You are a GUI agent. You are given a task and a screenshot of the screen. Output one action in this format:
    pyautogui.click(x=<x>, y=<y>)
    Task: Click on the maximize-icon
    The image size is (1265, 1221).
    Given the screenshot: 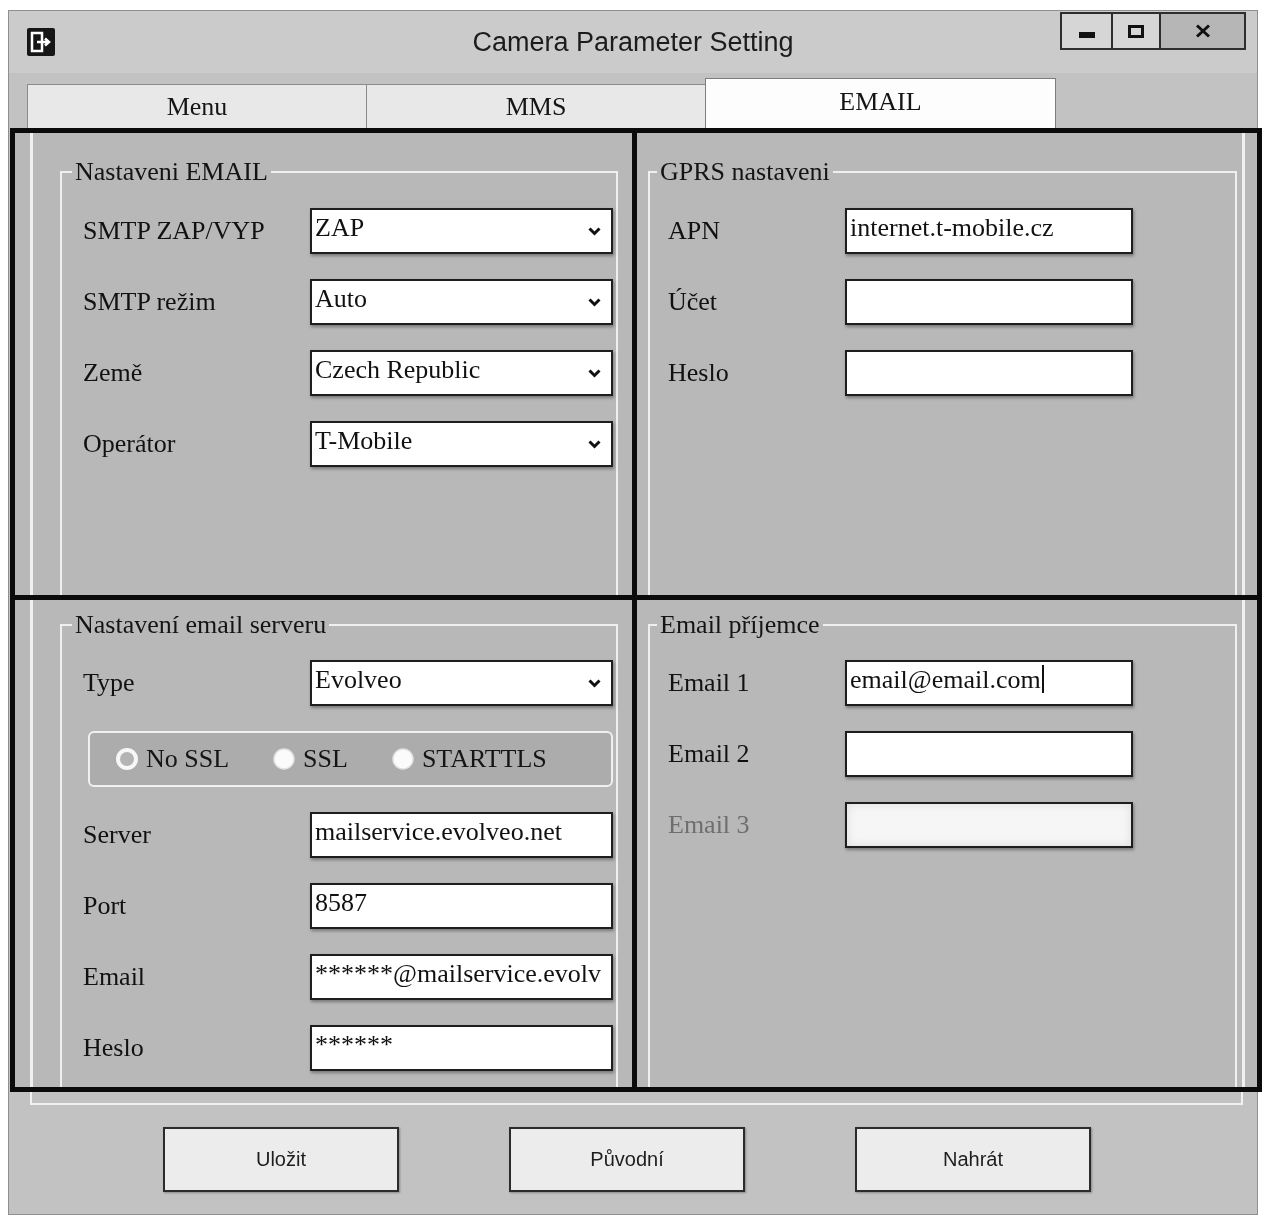 What is the action you would take?
    pyautogui.click(x=1136, y=31)
    